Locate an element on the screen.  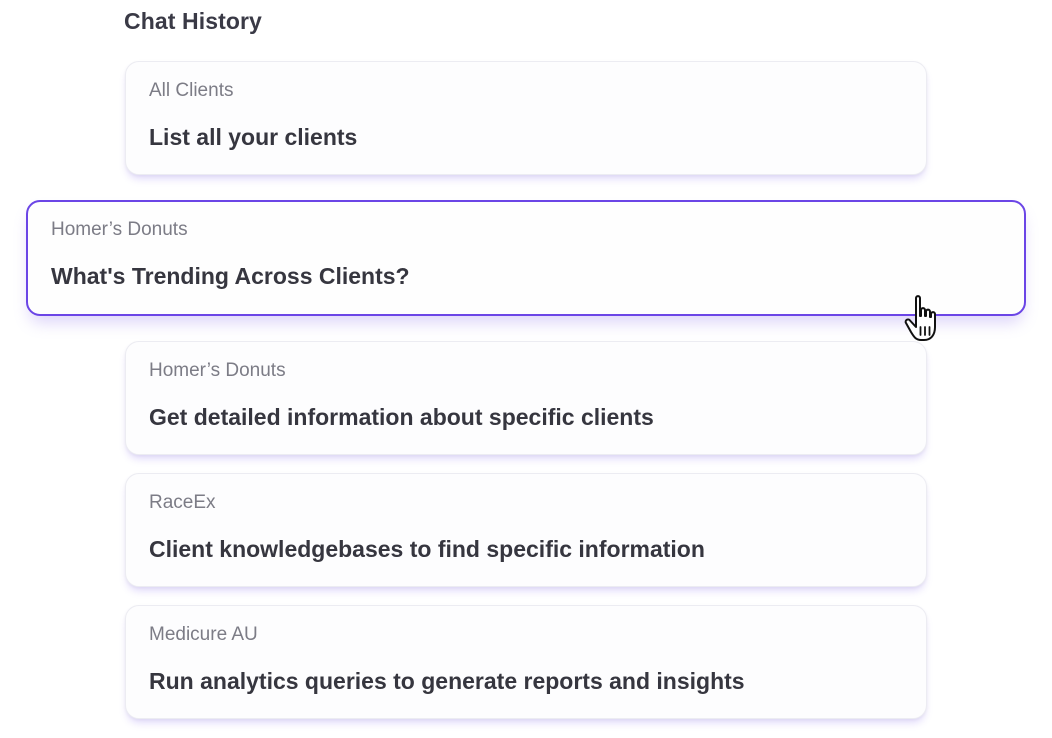
page-title: Chat History is located at coordinates (193, 21).